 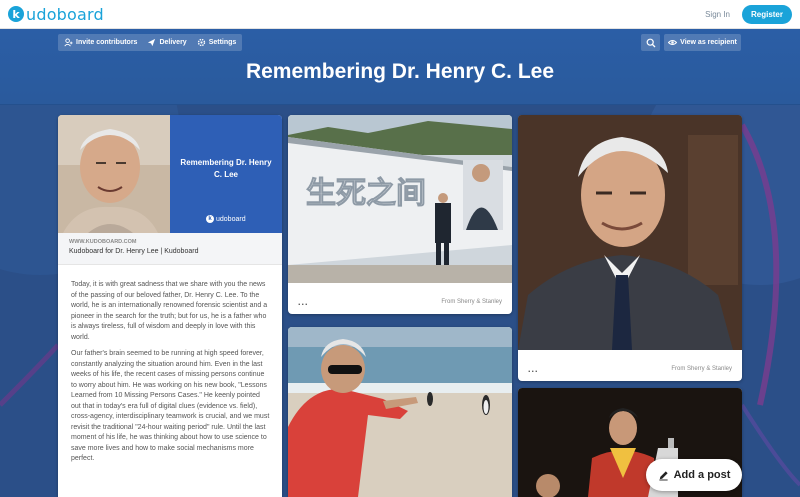 What do you see at coordinates (134, 251) in the screenshot?
I see `link-name: Kudoboard for Dr. Henry Lee | Kudoboard` at bounding box center [134, 251].